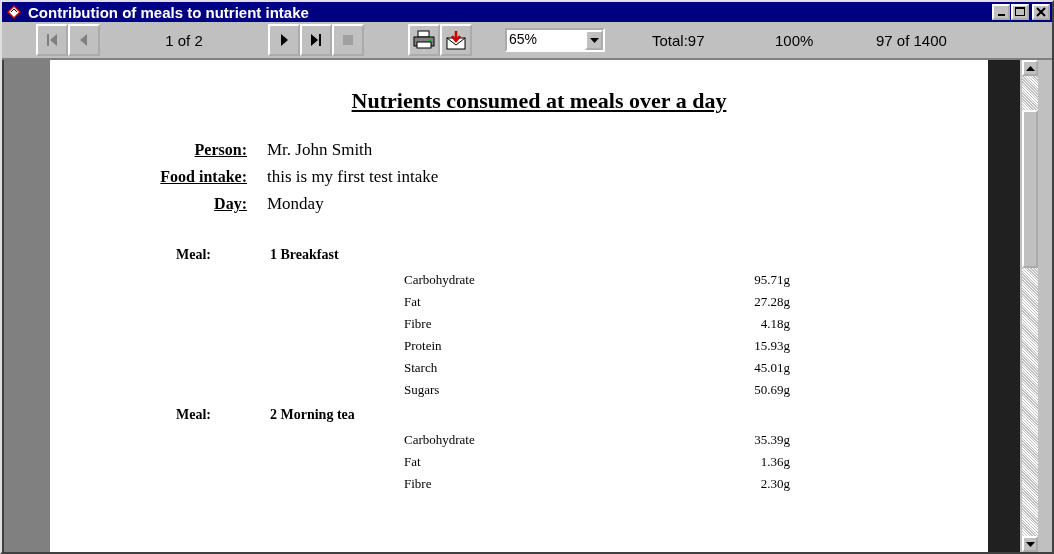 The image size is (1054, 554). What do you see at coordinates (184, 40) in the screenshot?
I see `page-indicator: 1 of 2` at bounding box center [184, 40].